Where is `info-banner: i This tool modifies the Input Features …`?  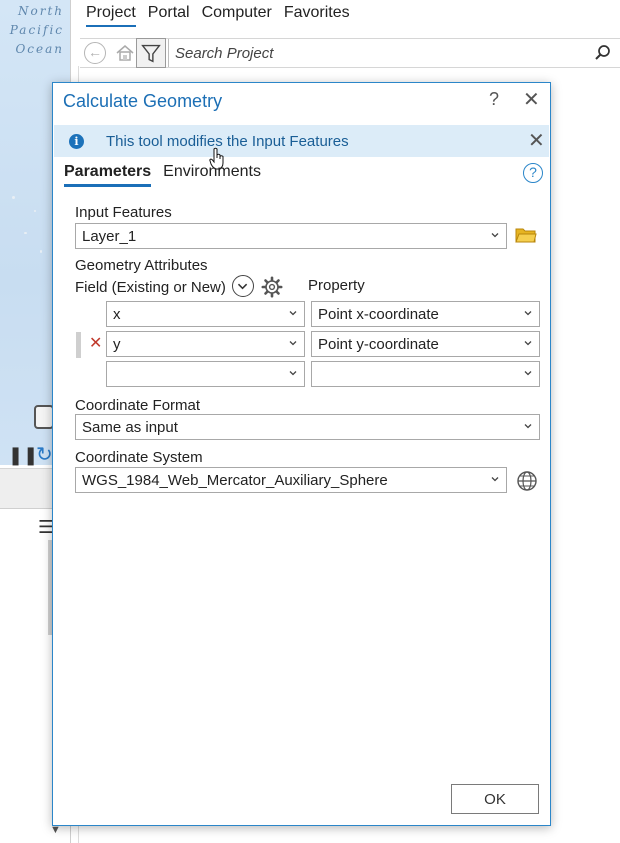 info-banner: i This tool modifies the Input Features … is located at coordinates (301, 141).